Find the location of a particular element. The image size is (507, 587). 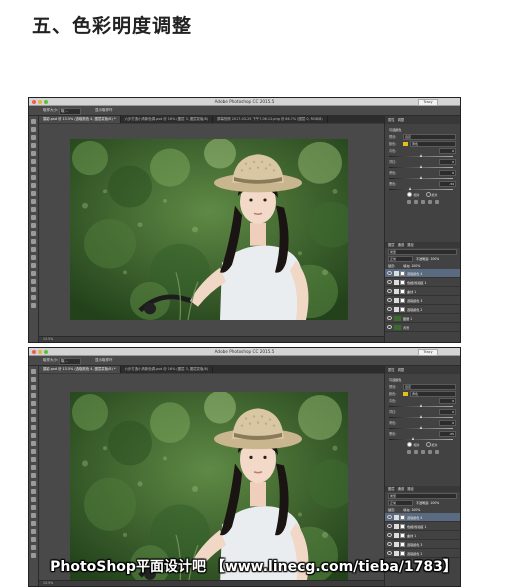

layer-row: 色相/饱和度 1 is located at coordinates (422, 526).